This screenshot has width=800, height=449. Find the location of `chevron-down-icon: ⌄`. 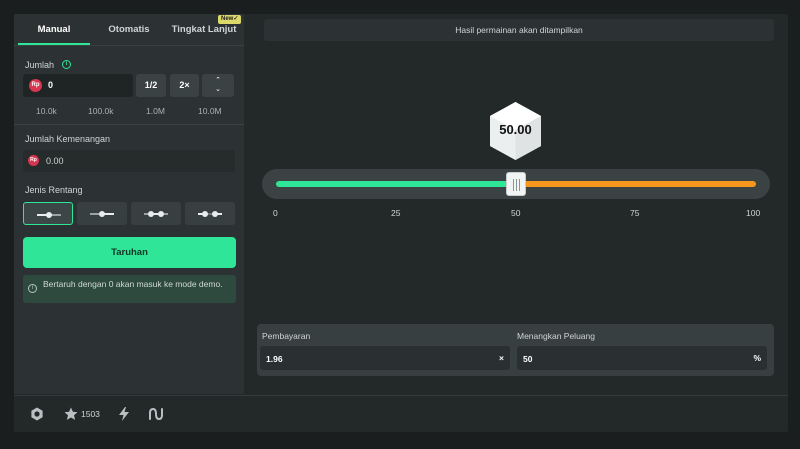

chevron-down-icon: ⌄ is located at coordinates (218, 89).